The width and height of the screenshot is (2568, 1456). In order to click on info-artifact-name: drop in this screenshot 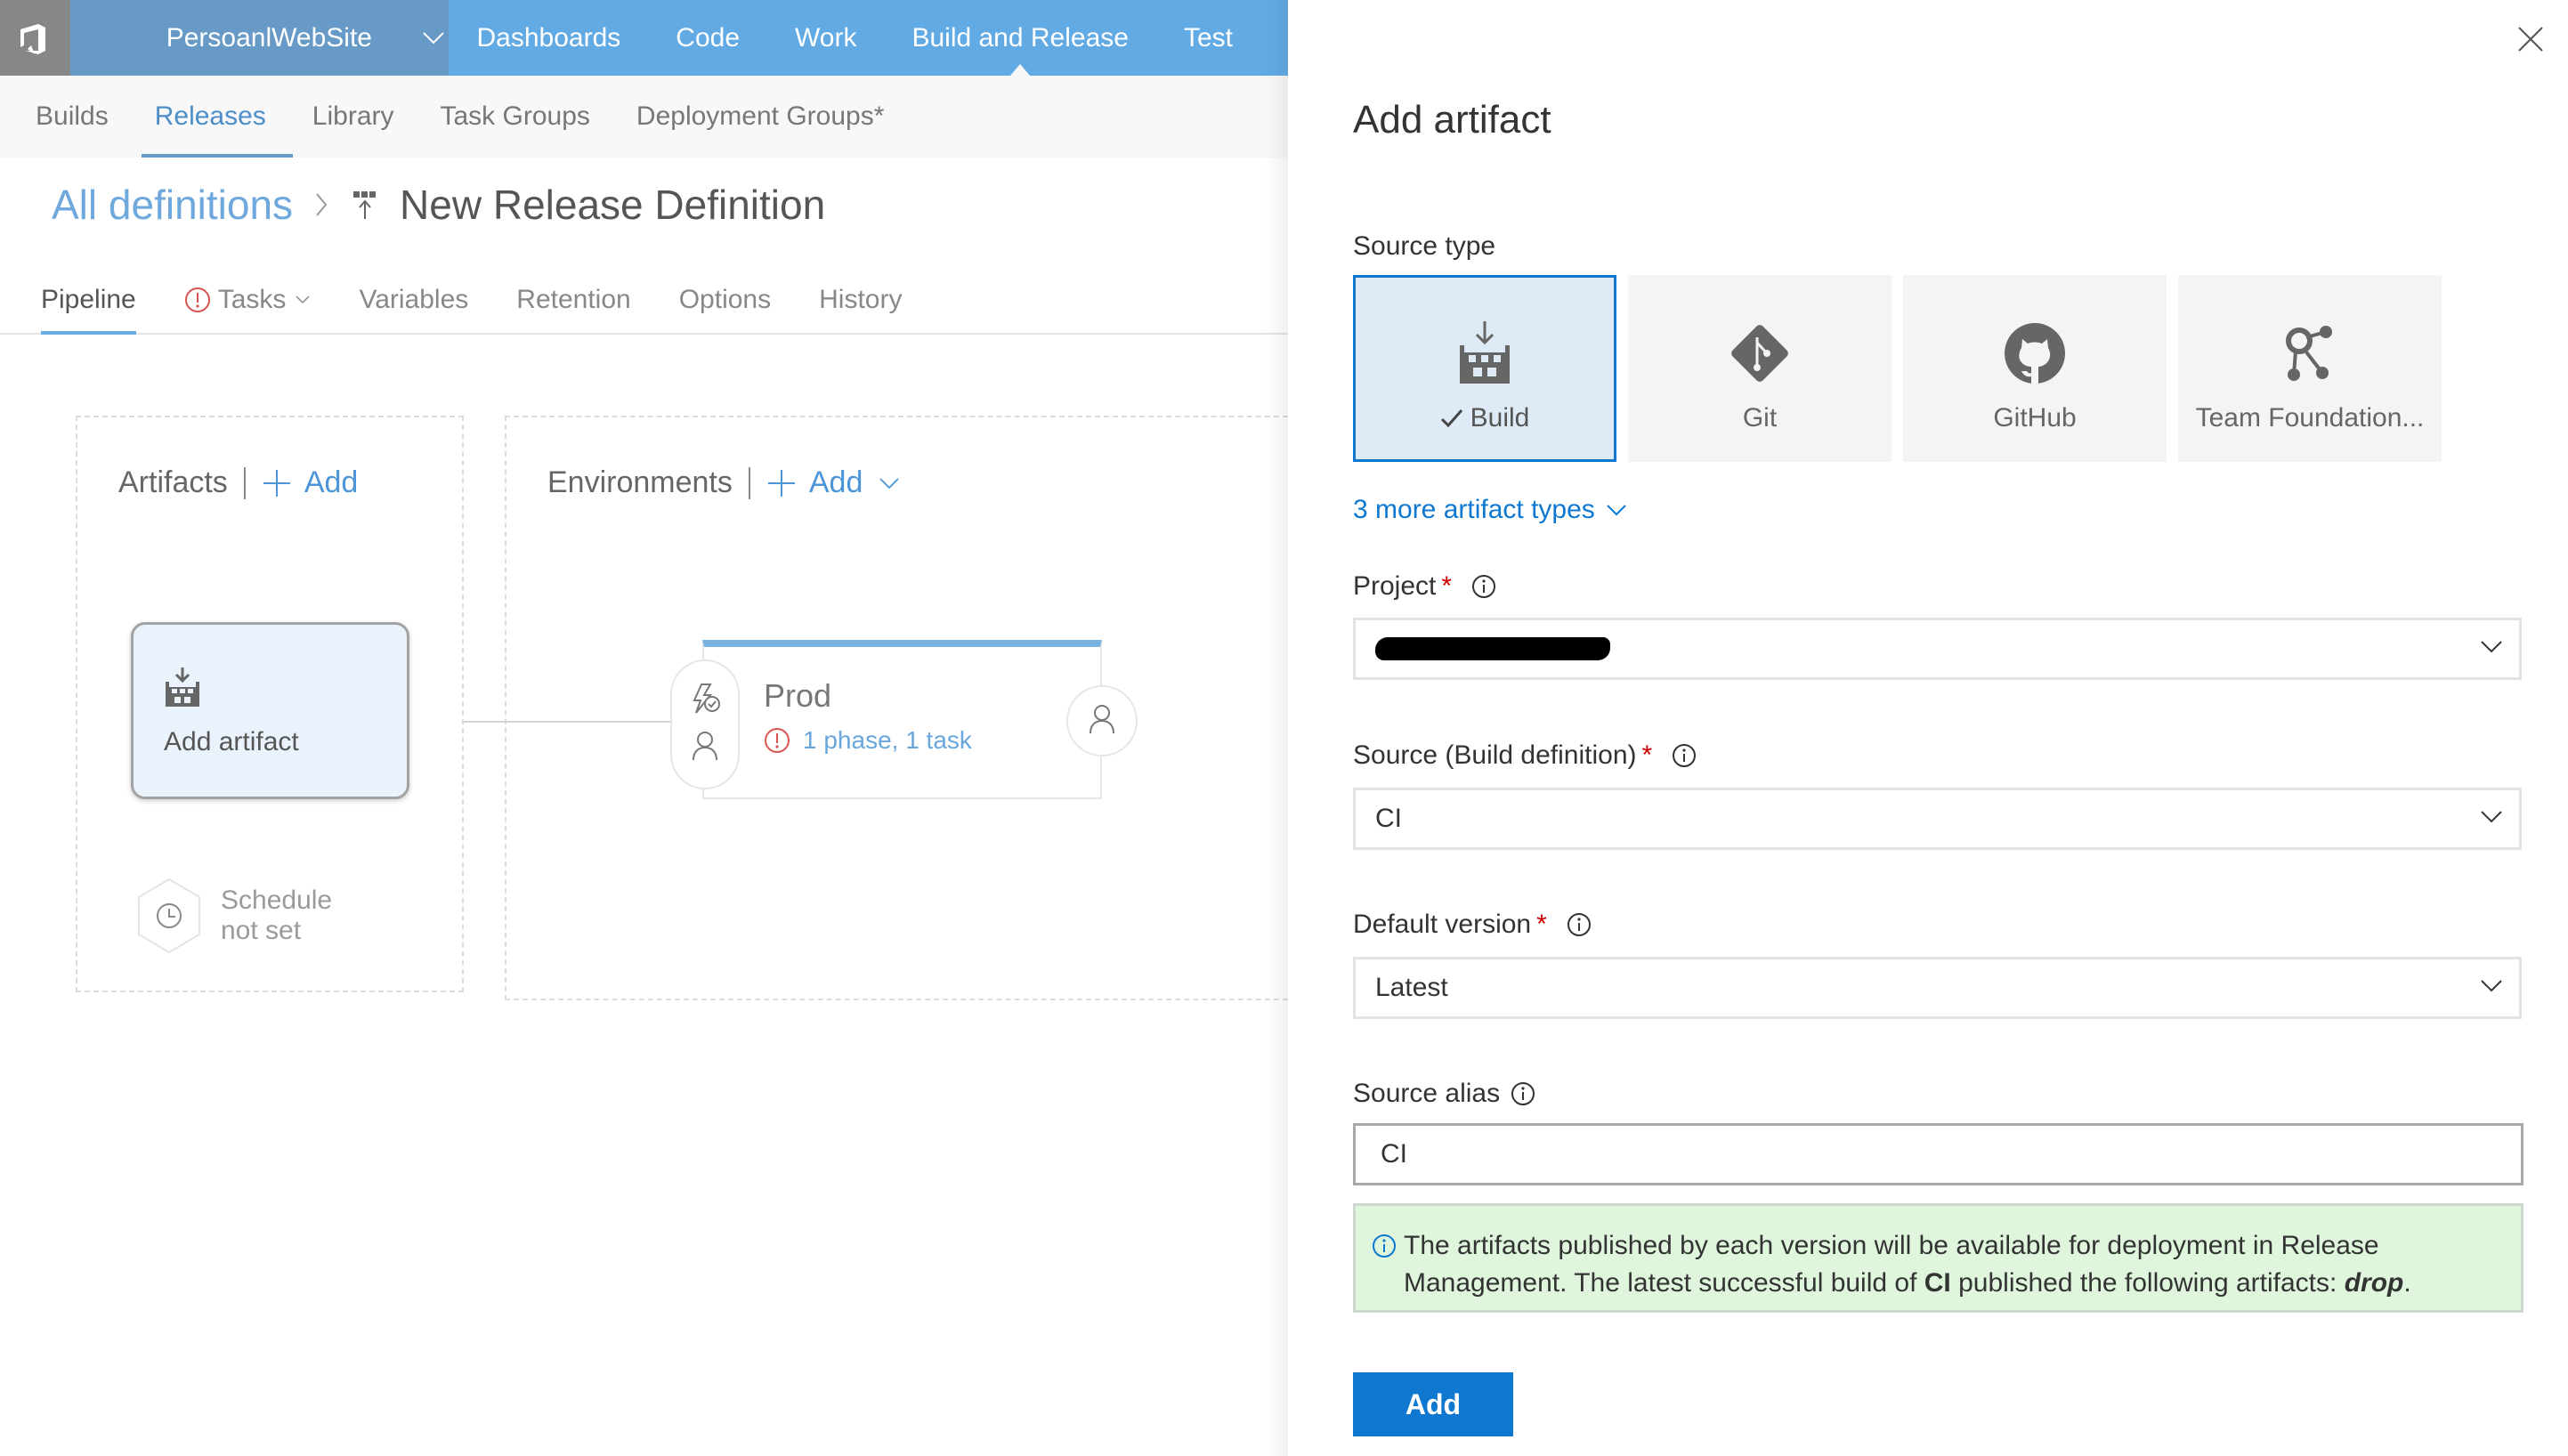, I will do `click(2374, 1283)`.